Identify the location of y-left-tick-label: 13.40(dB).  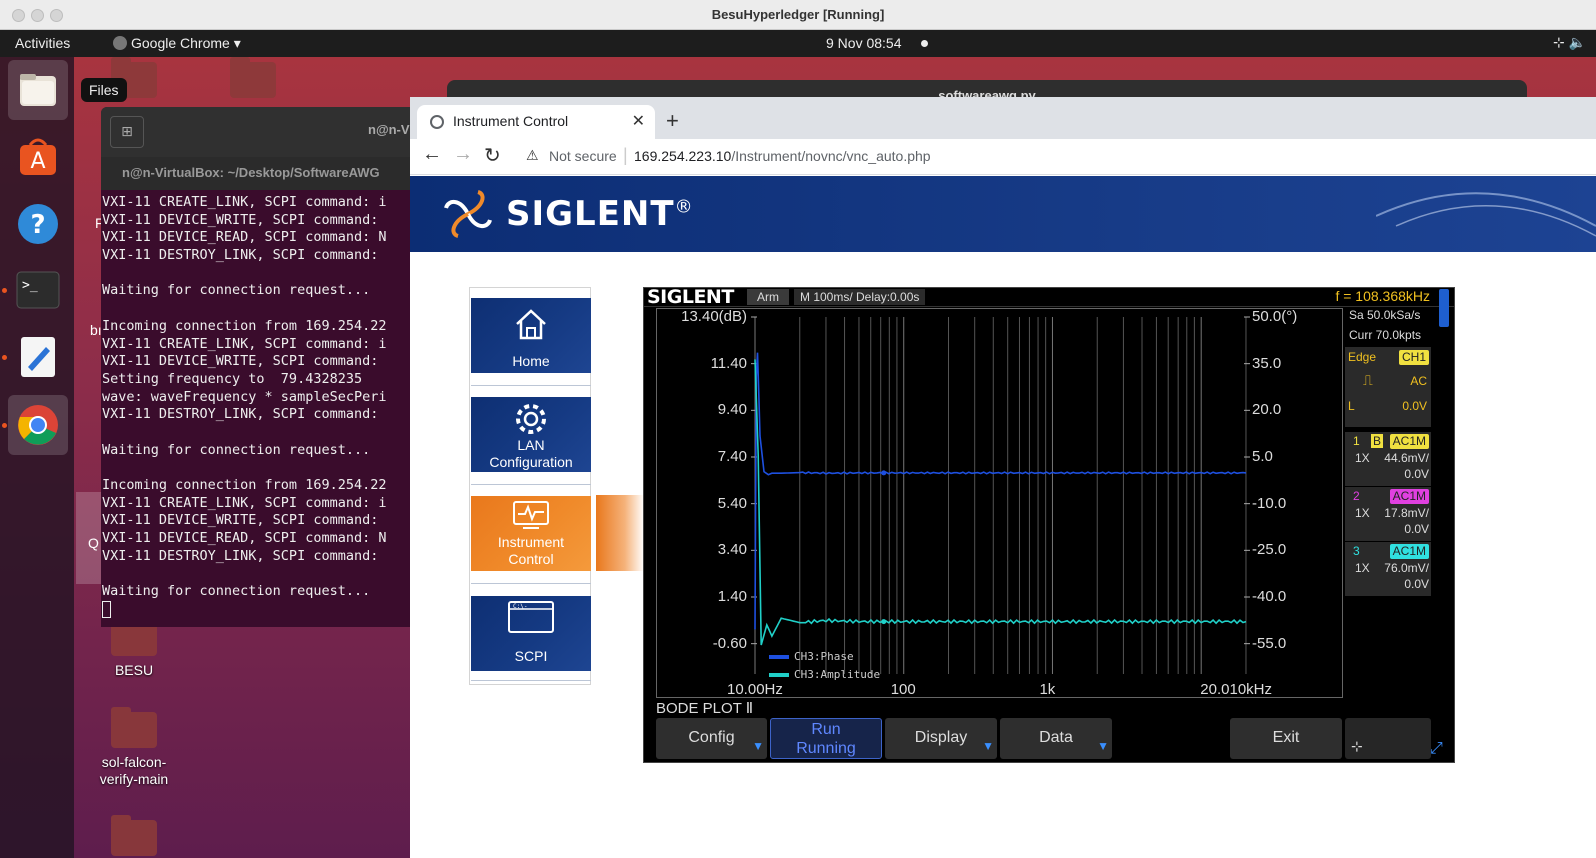
(714, 316).